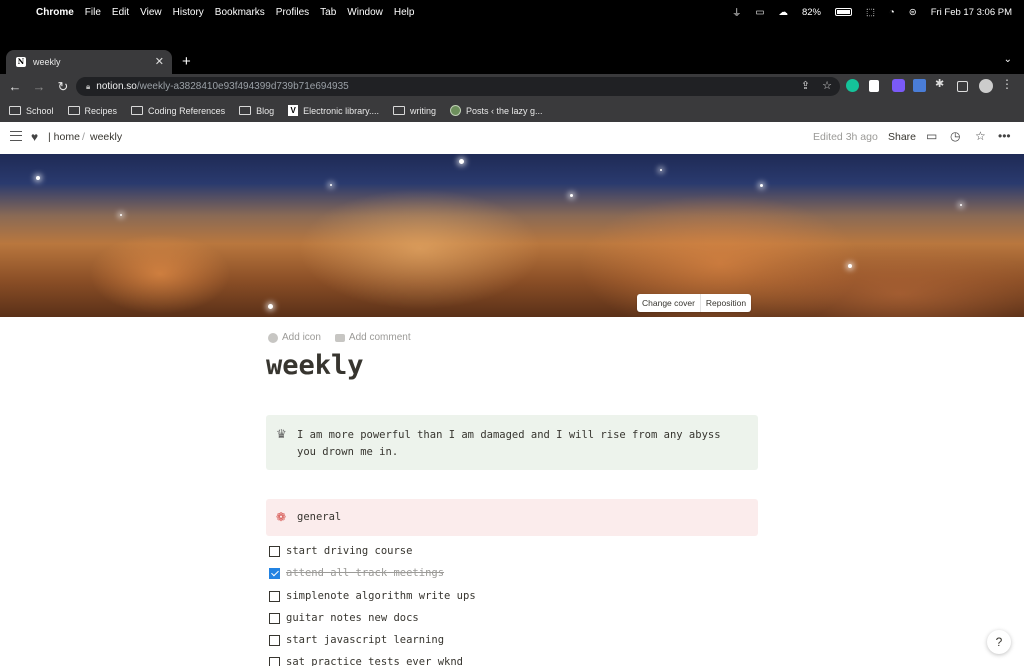 The image size is (1024, 666). What do you see at coordinates (931, 136) in the screenshot?
I see `comments-icon: ▭` at bounding box center [931, 136].